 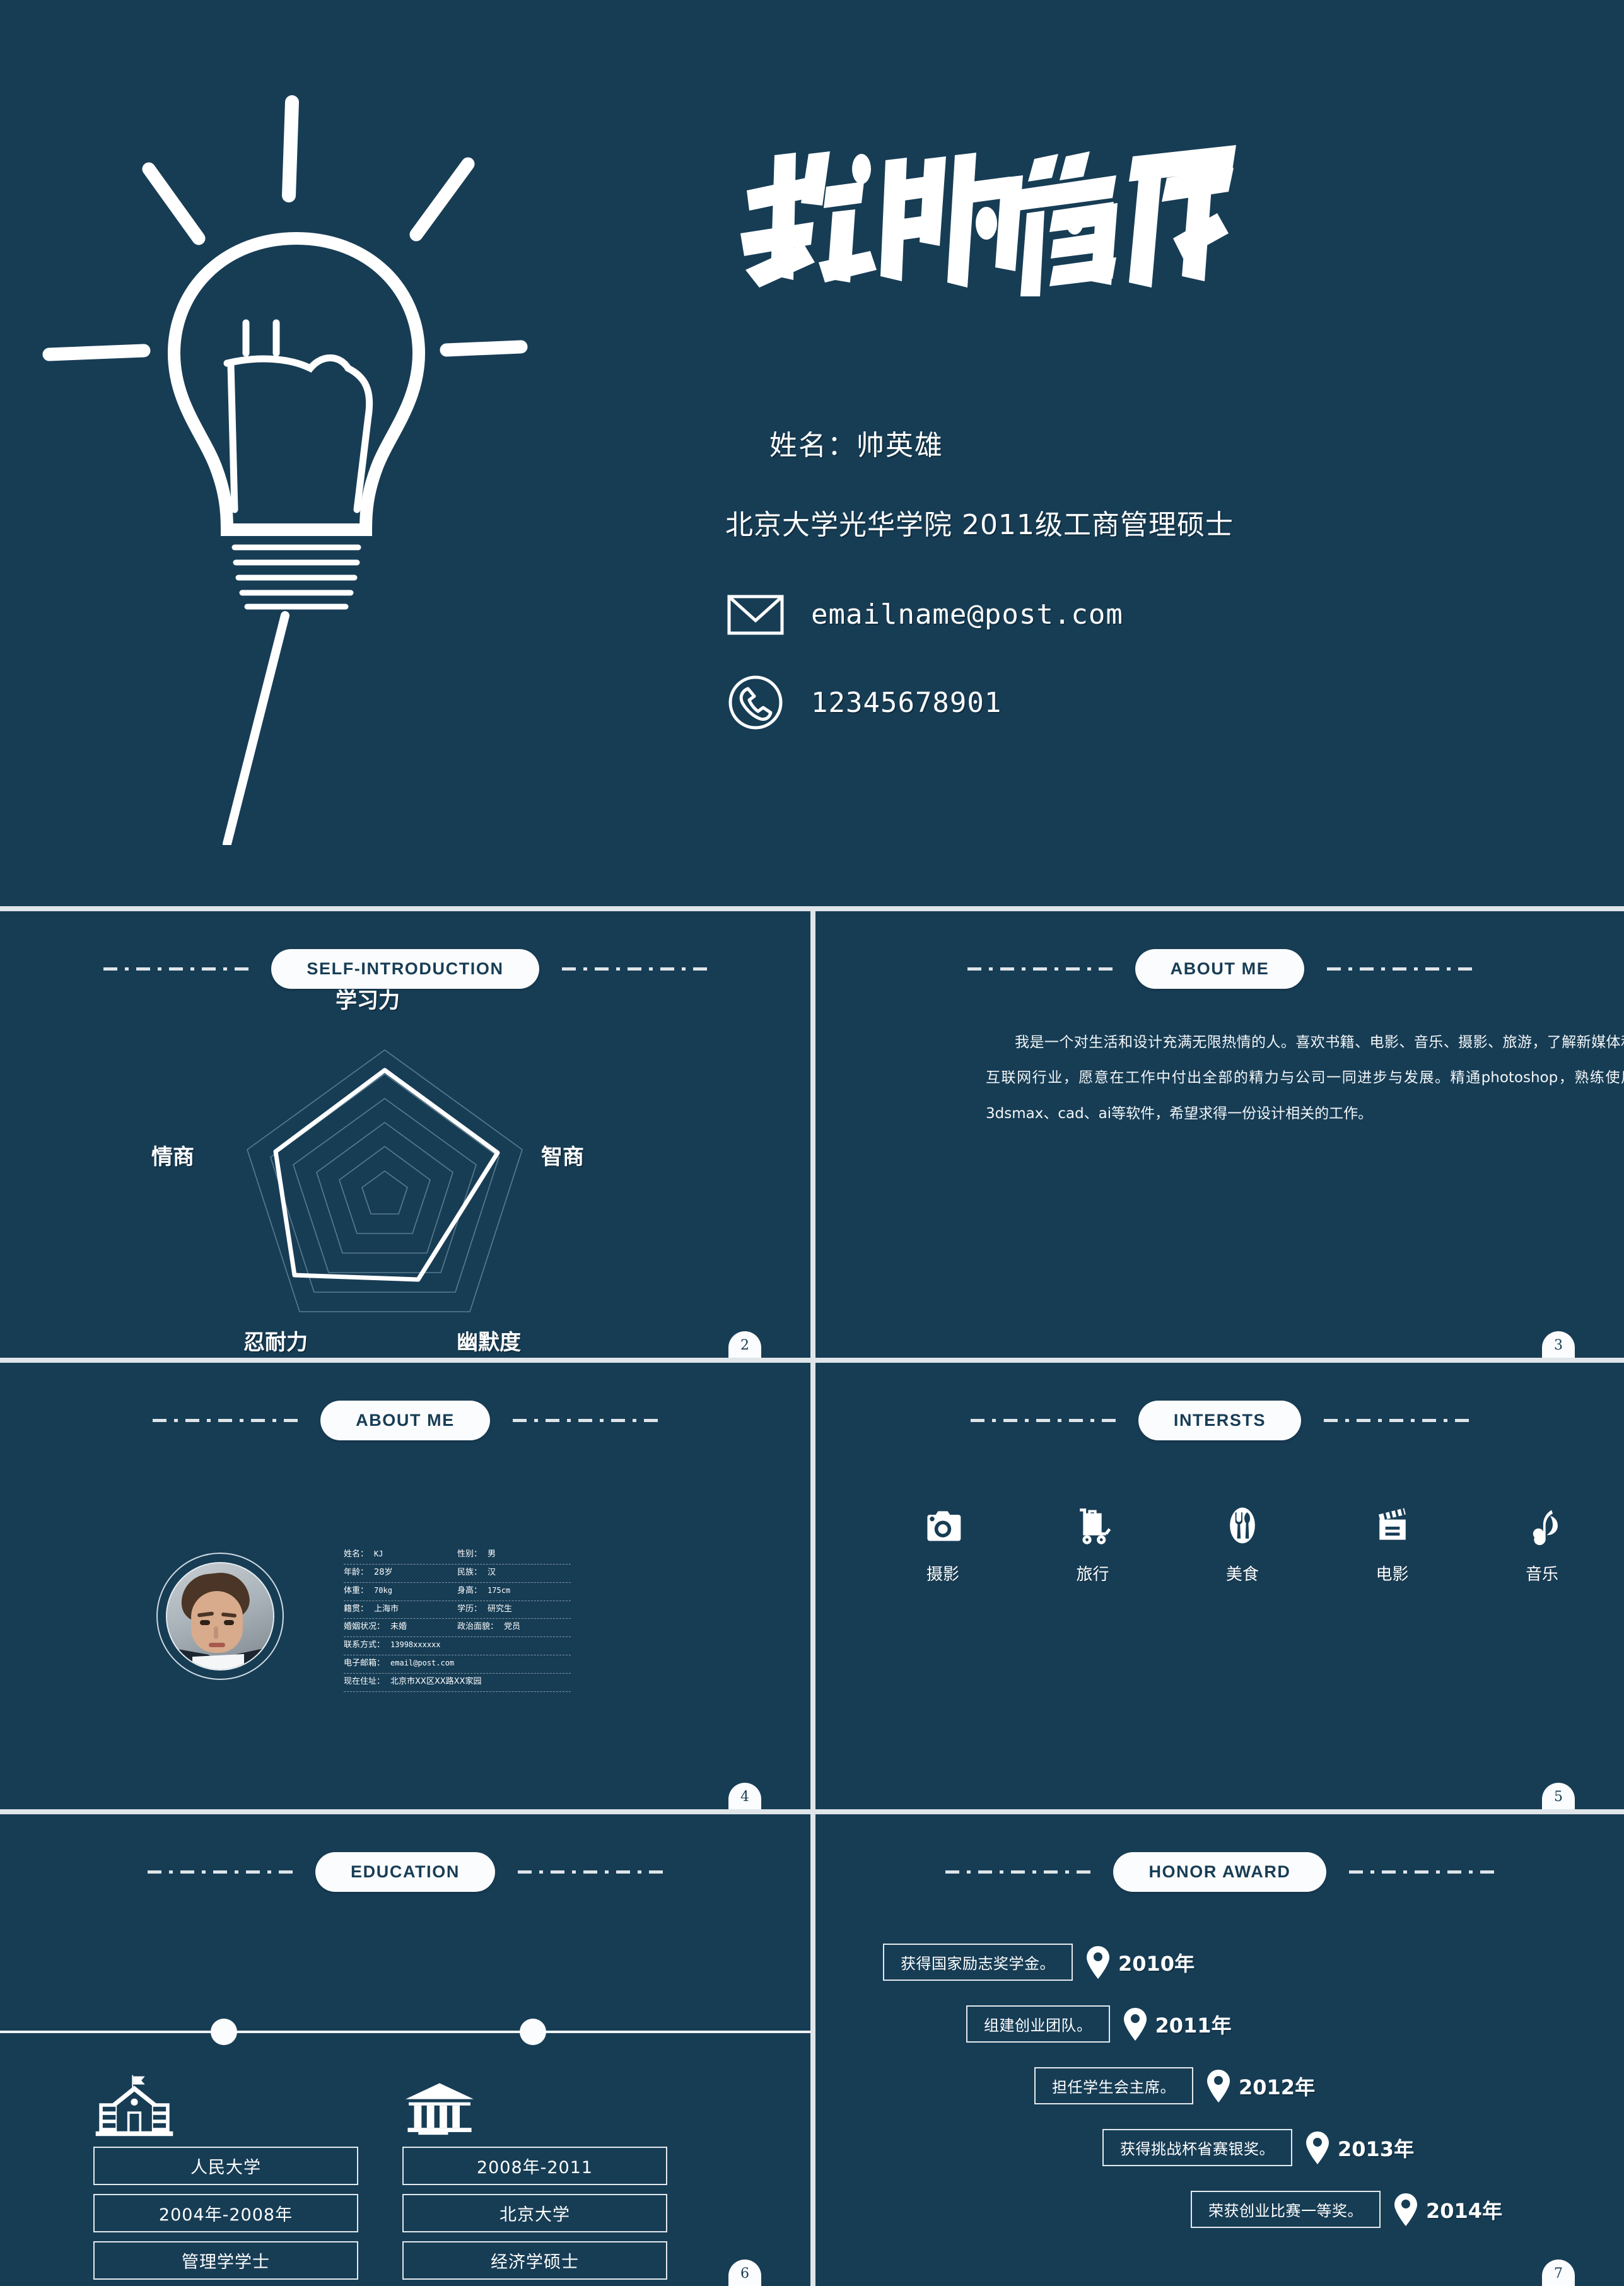 I want to click on section-header-interests: INTERSTS, so click(x=1220, y=1420).